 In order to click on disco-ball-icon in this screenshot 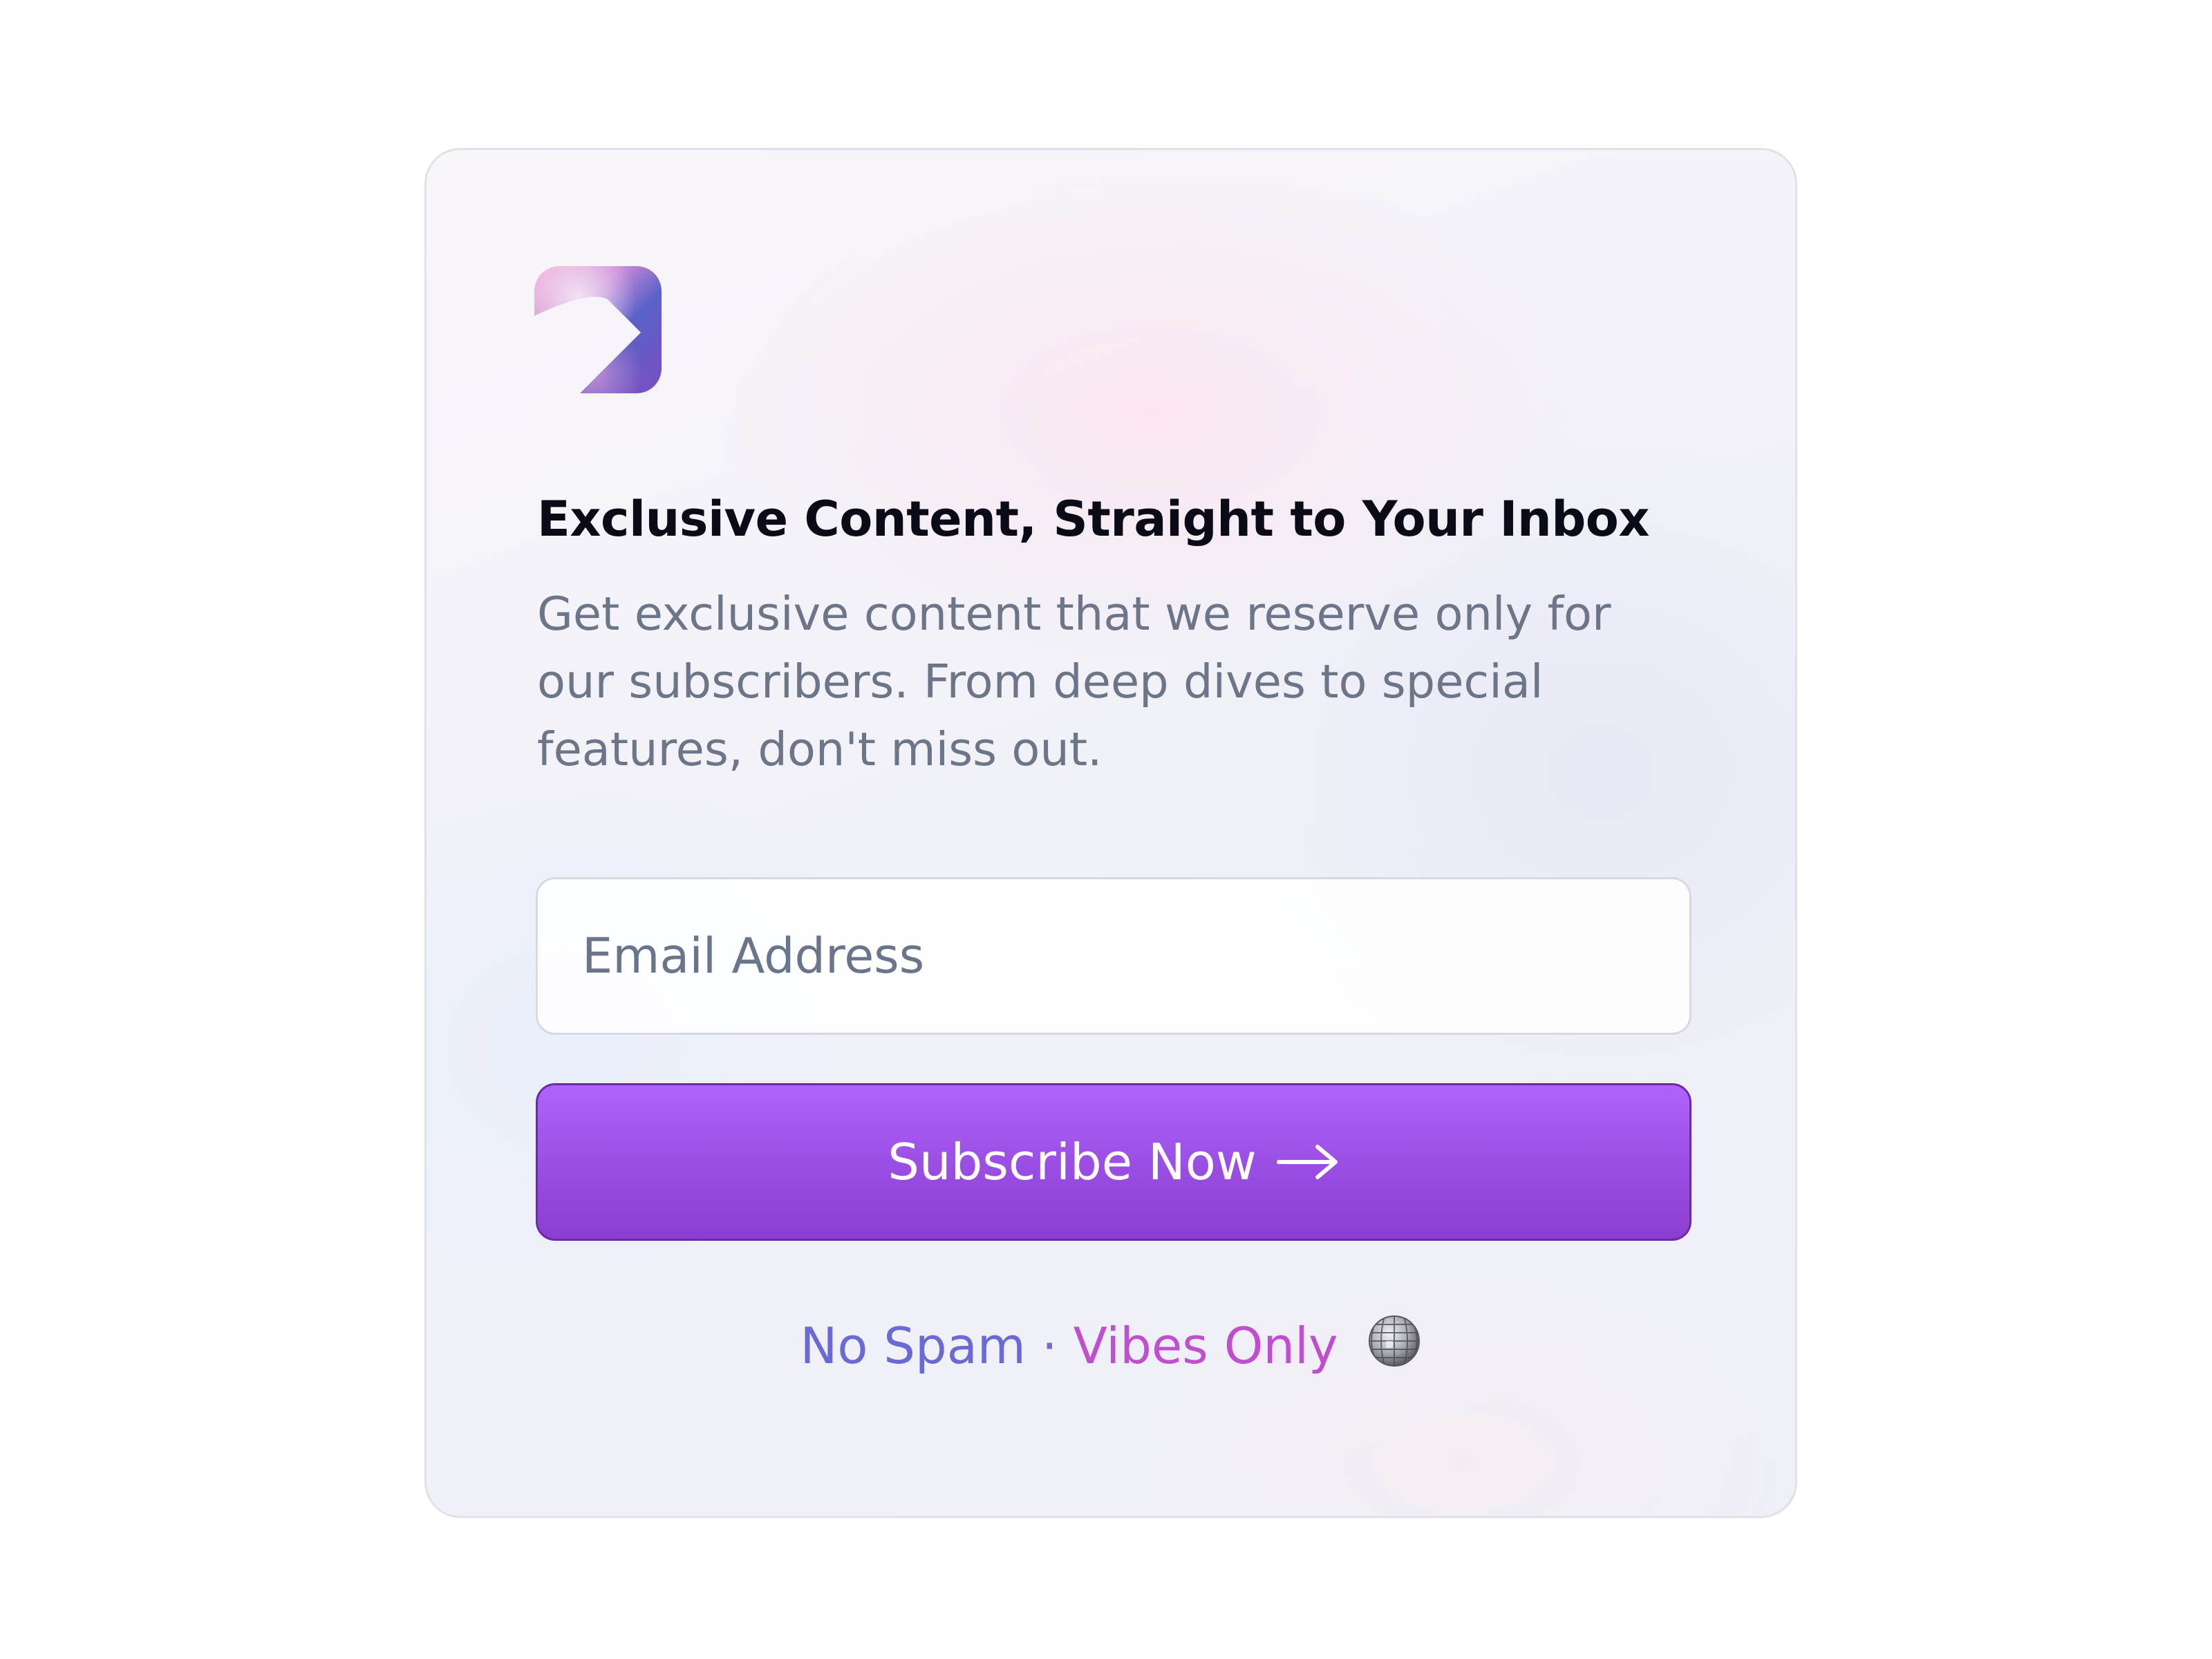, I will do `click(1394, 1341)`.